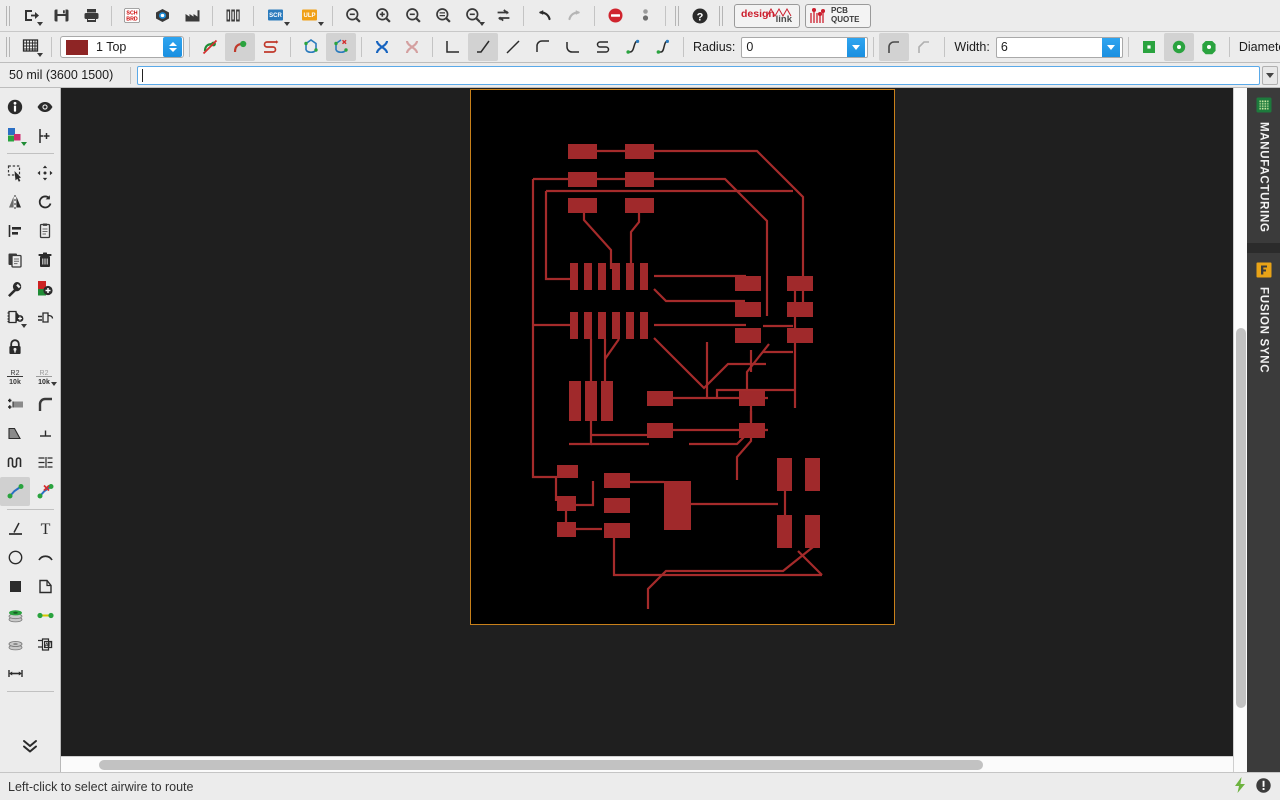  Describe the element at coordinates (767, 15) in the screenshot. I see `design-link-button: design link` at that location.